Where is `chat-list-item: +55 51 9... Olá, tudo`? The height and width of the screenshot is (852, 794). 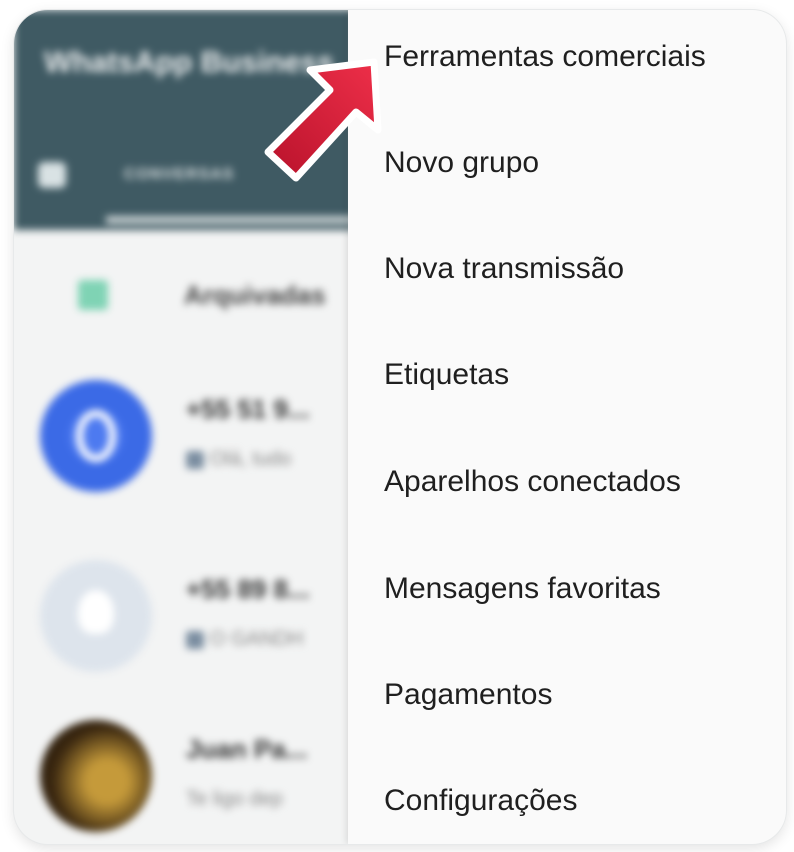 chat-list-item: +55 51 9... Olá, tudo is located at coordinates (184, 445).